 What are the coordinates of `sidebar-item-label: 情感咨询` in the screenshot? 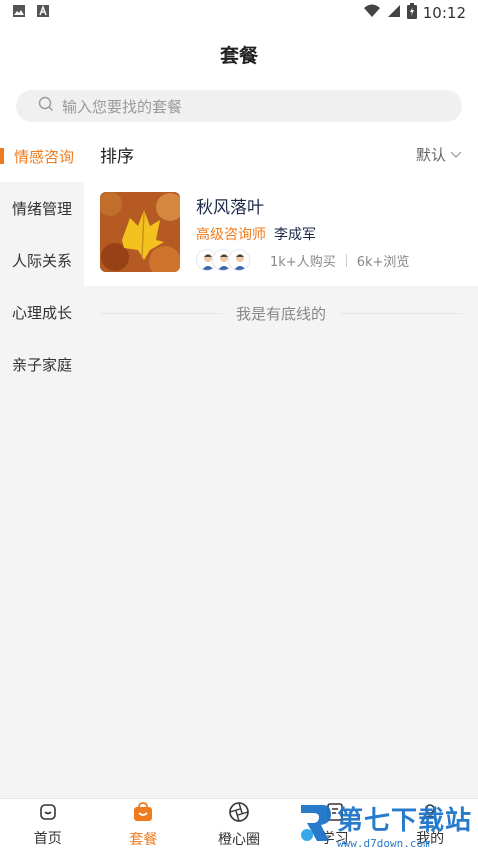 It's located at (44, 156).